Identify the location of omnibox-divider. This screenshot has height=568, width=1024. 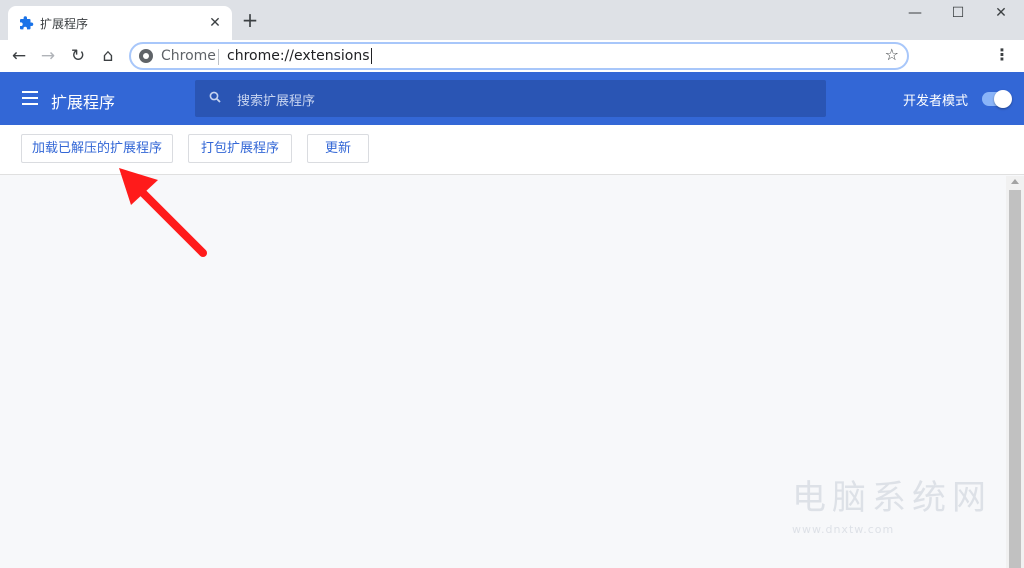
(218, 57).